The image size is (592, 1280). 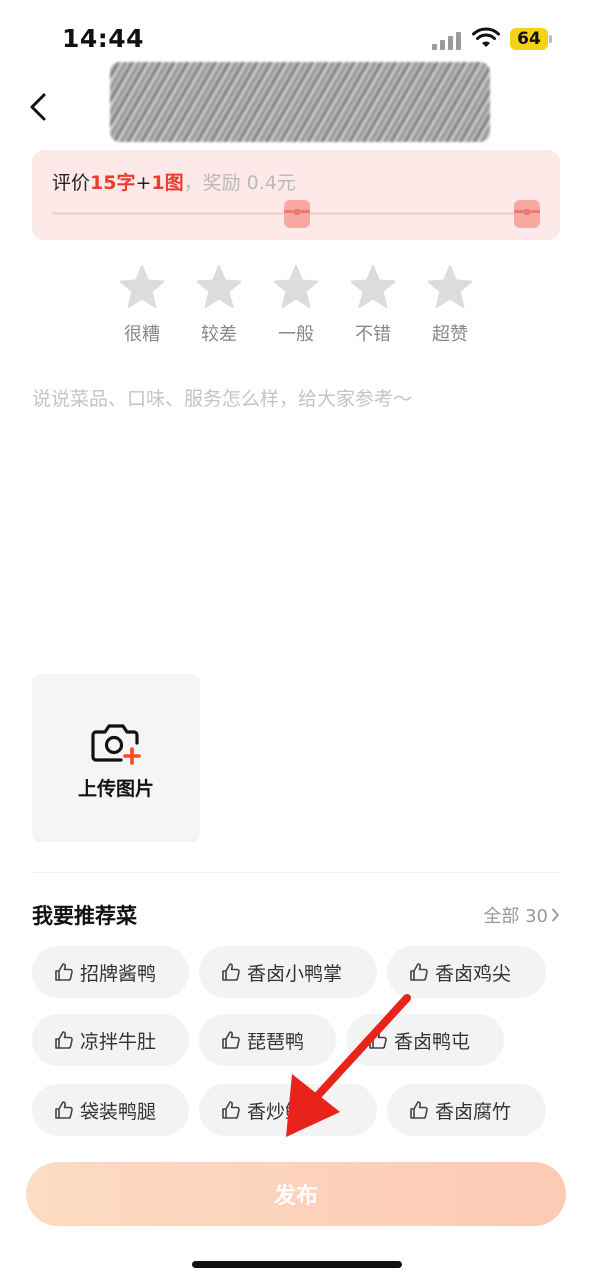 I want to click on rating-label: 较差, so click(x=219, y=334).